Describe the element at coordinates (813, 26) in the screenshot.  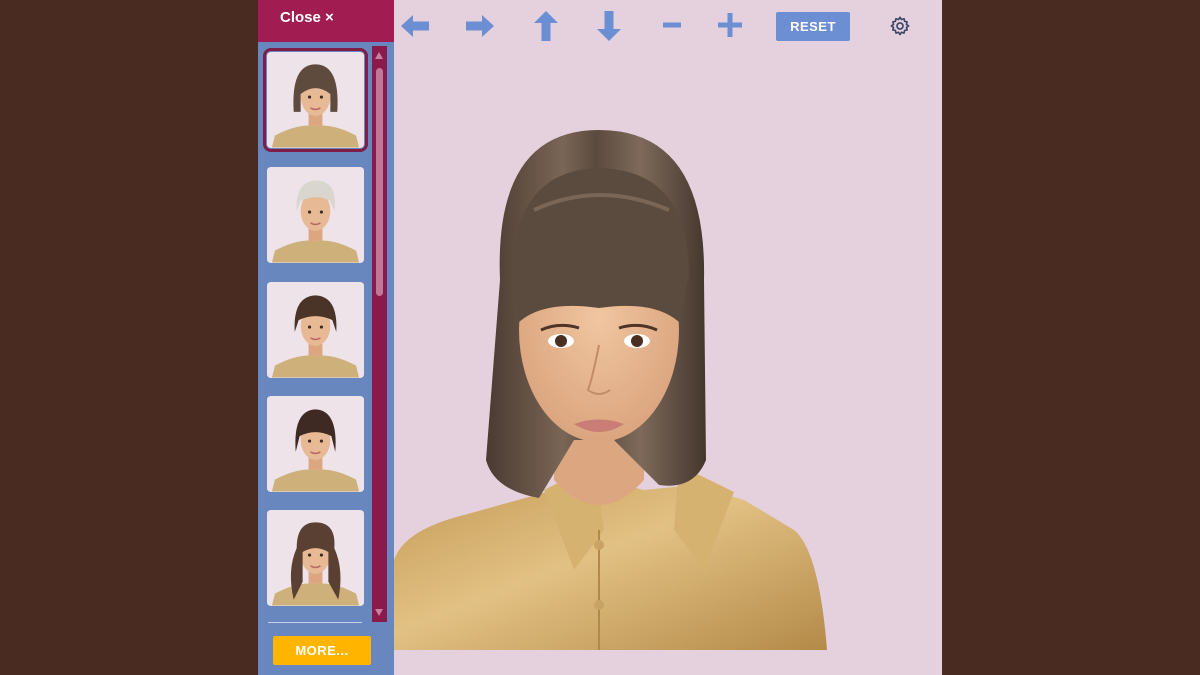
I see `reset-button: RESET` at that location.